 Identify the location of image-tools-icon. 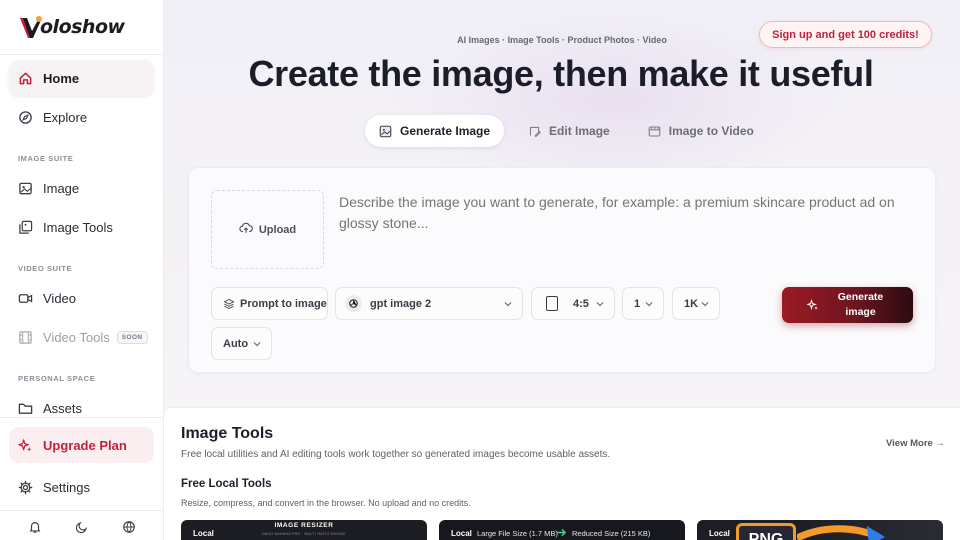
(25, 227).